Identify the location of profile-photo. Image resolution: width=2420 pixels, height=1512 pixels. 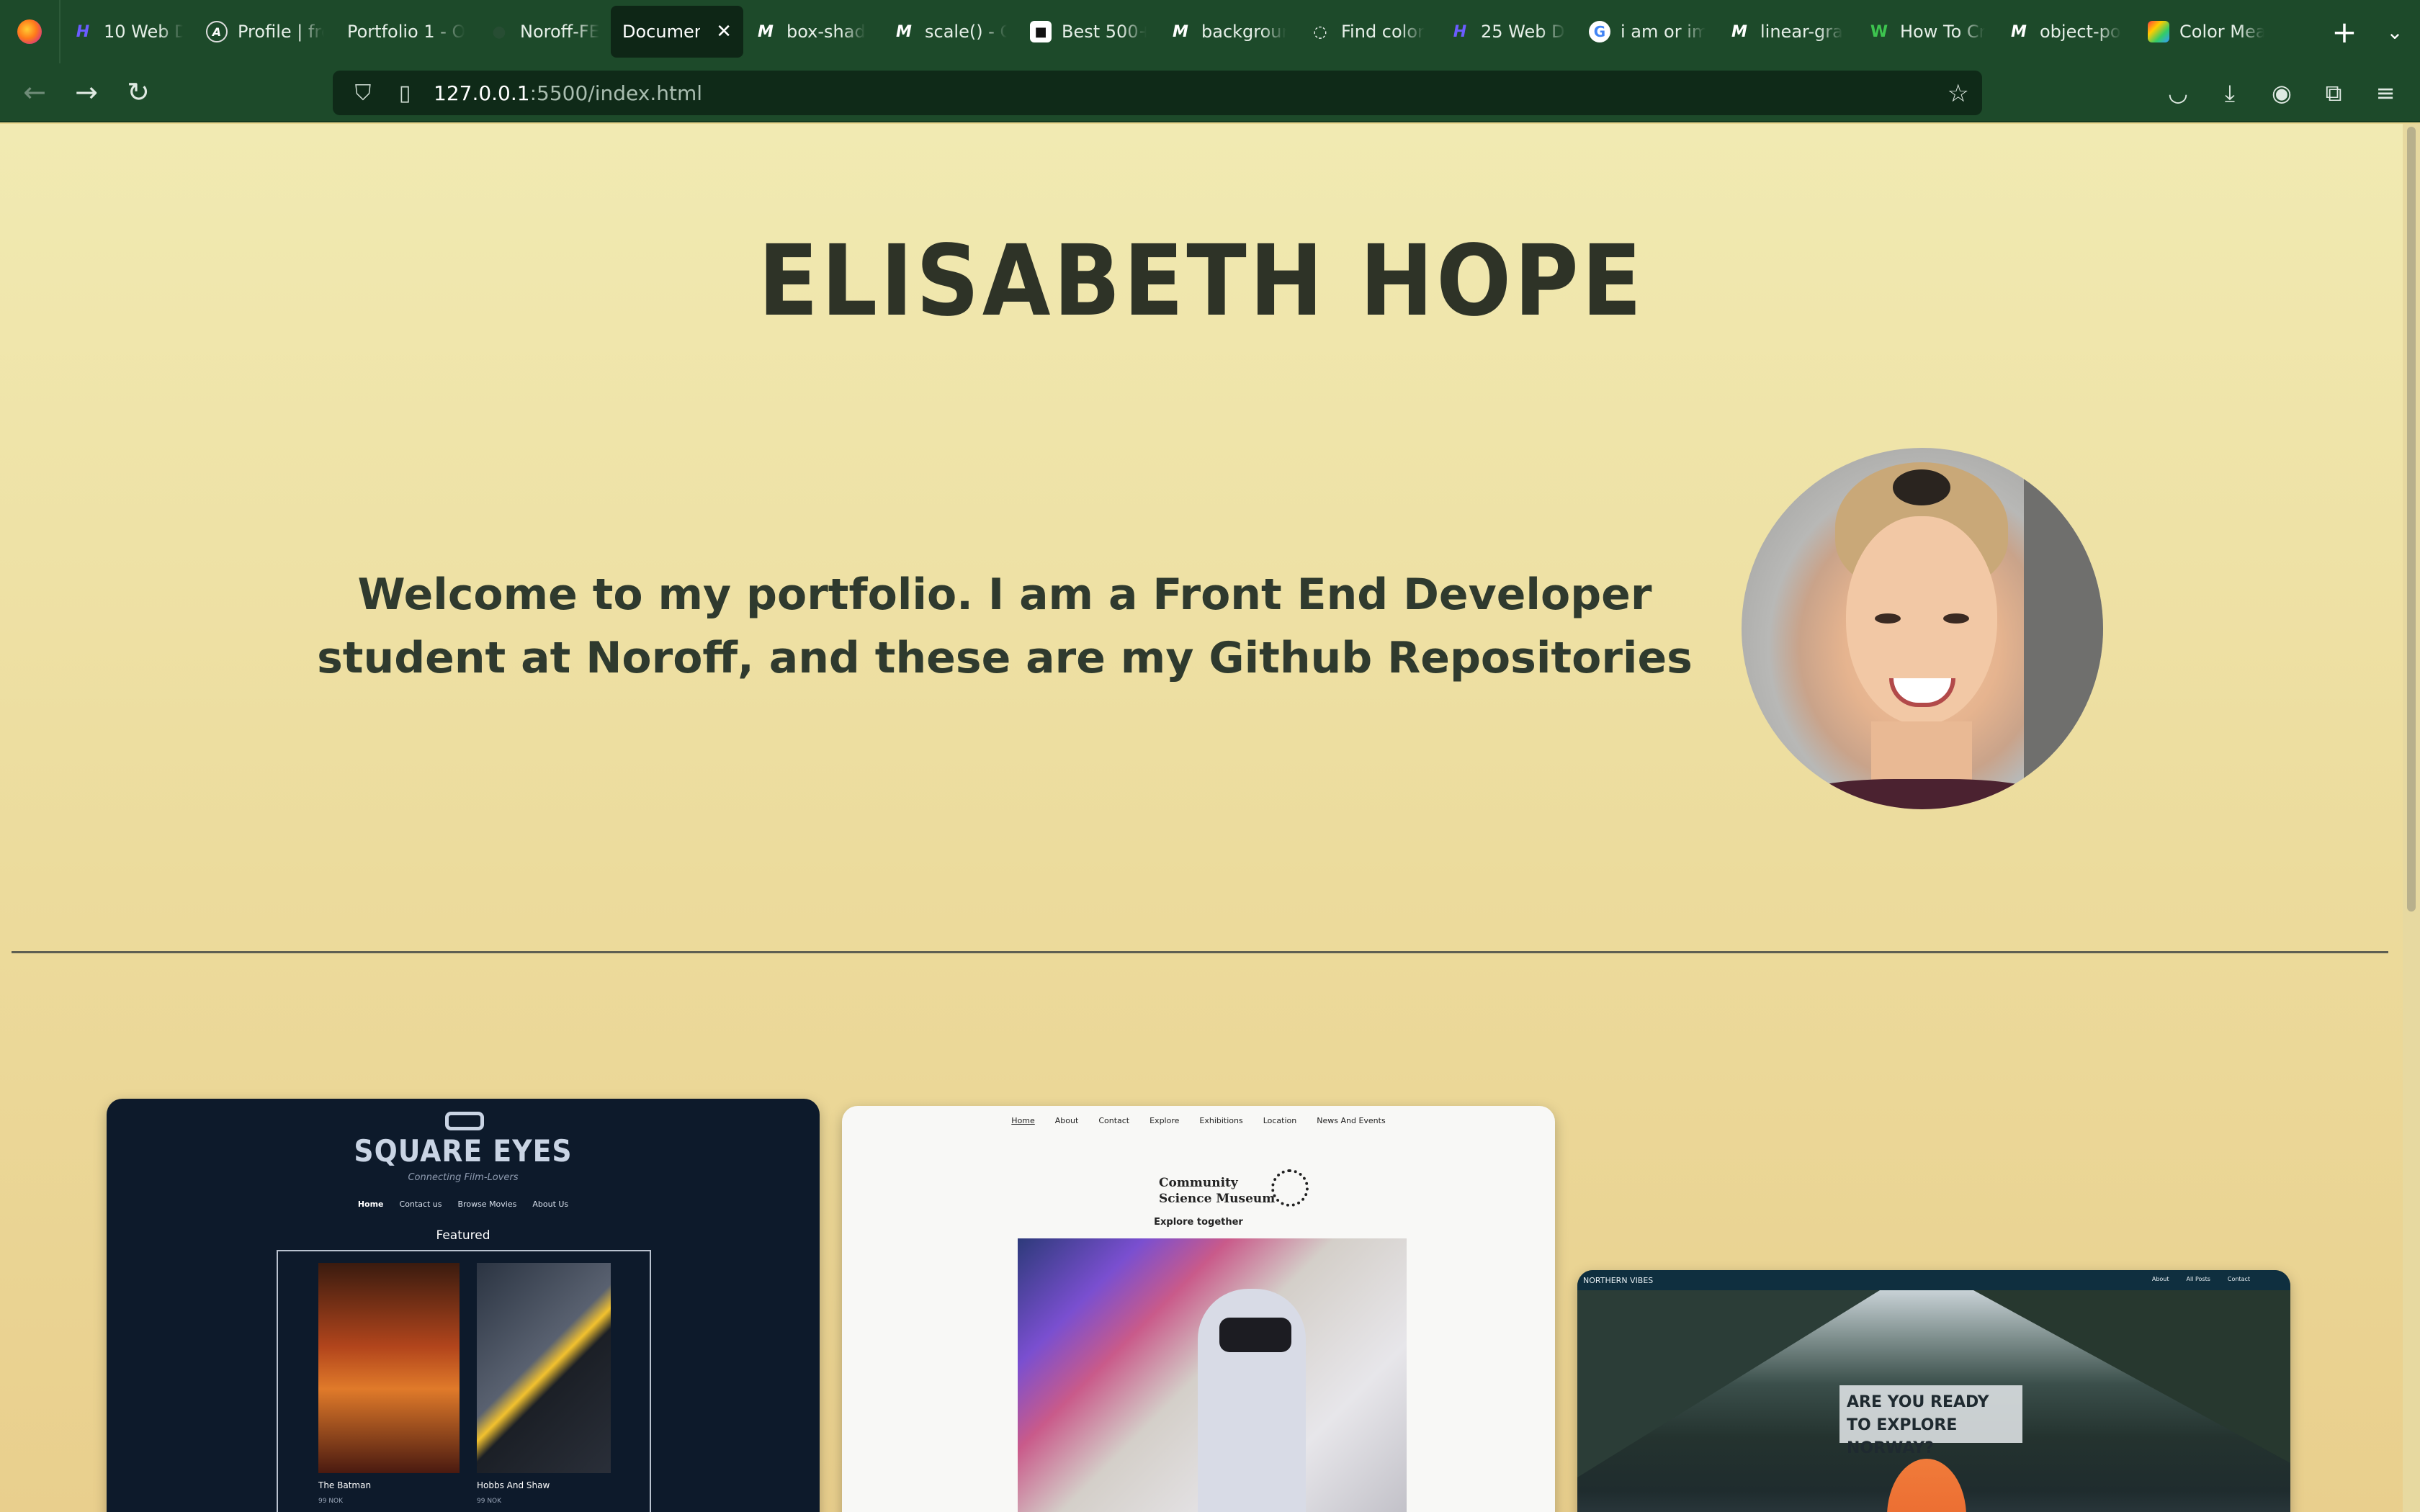
(1922, 628).